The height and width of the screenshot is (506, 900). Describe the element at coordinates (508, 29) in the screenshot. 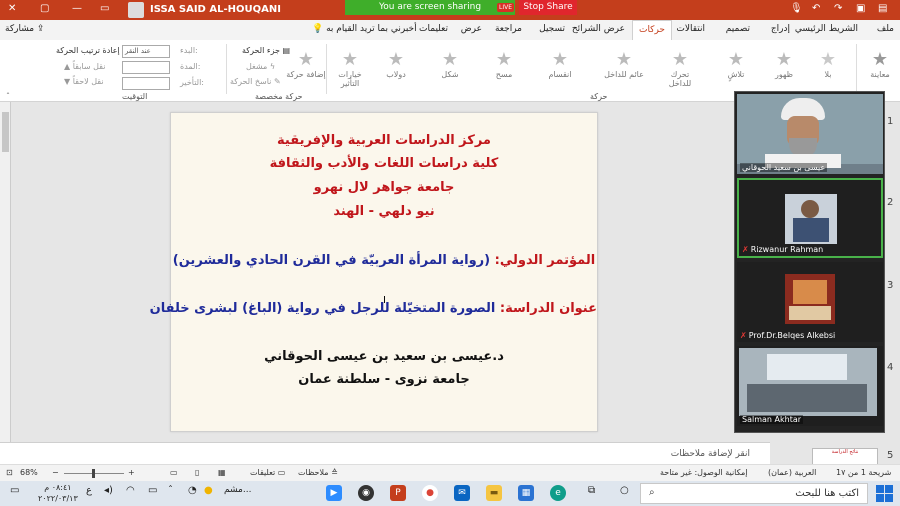

I see `tab-review: مراجعة` at that location.